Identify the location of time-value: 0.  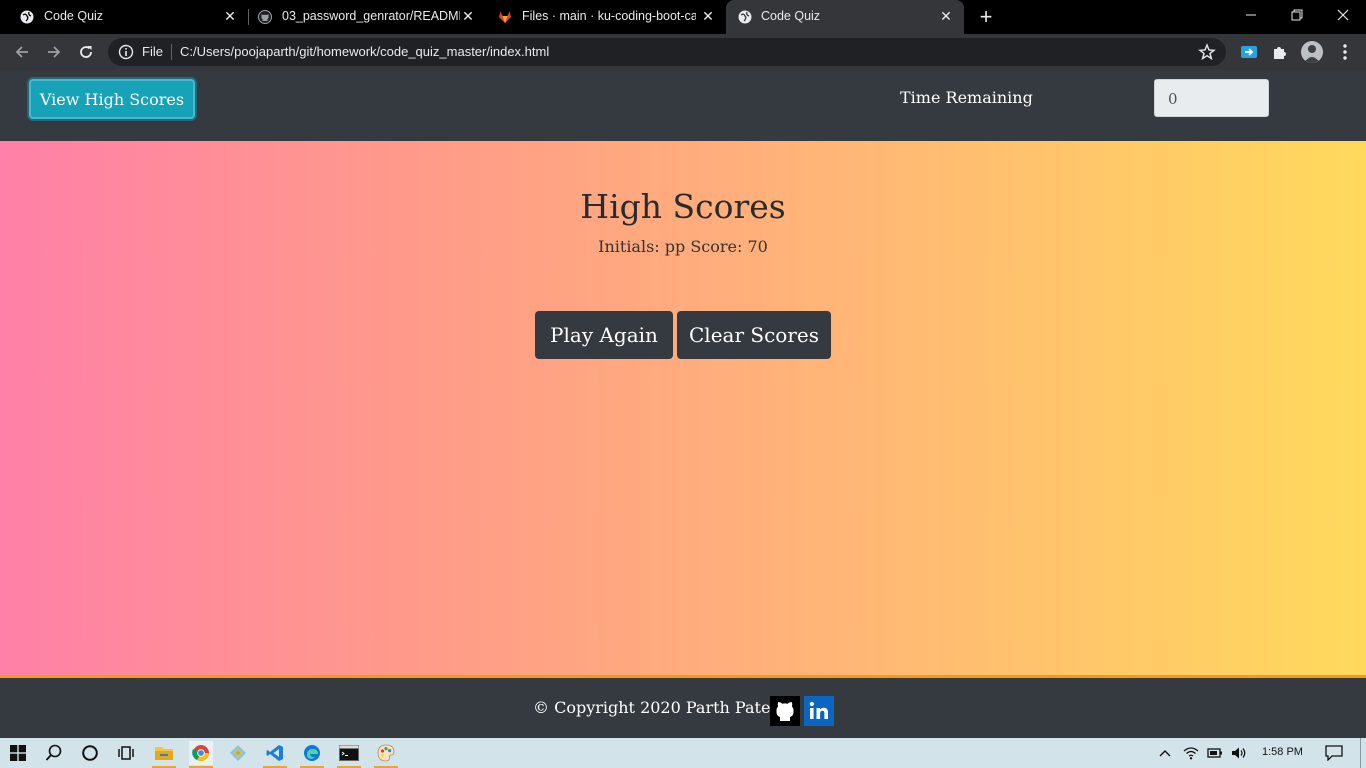
(1173, 99).